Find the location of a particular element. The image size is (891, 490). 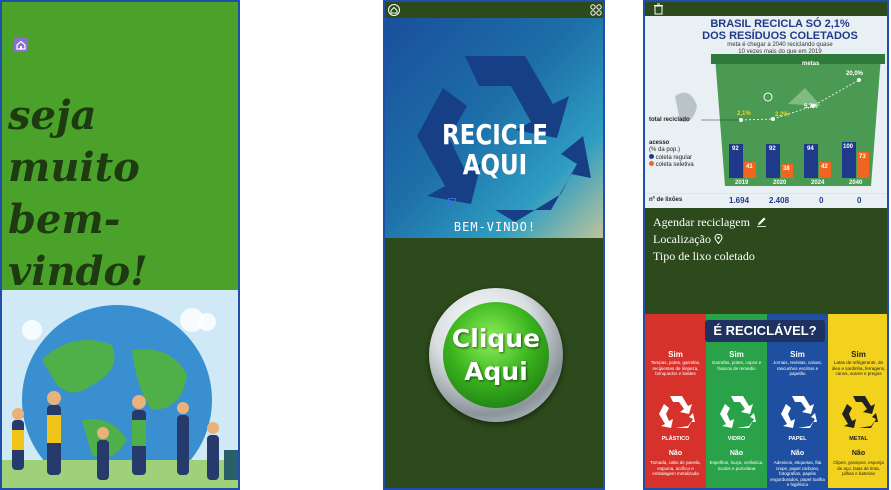

menu-item-localizacao-label: Localização is located at coordinates (682, 239).